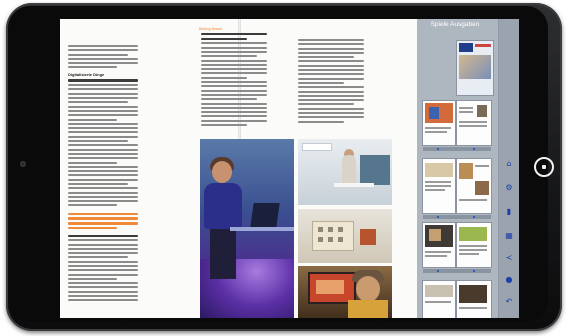  I want to click on home-button, so click(544, 167).